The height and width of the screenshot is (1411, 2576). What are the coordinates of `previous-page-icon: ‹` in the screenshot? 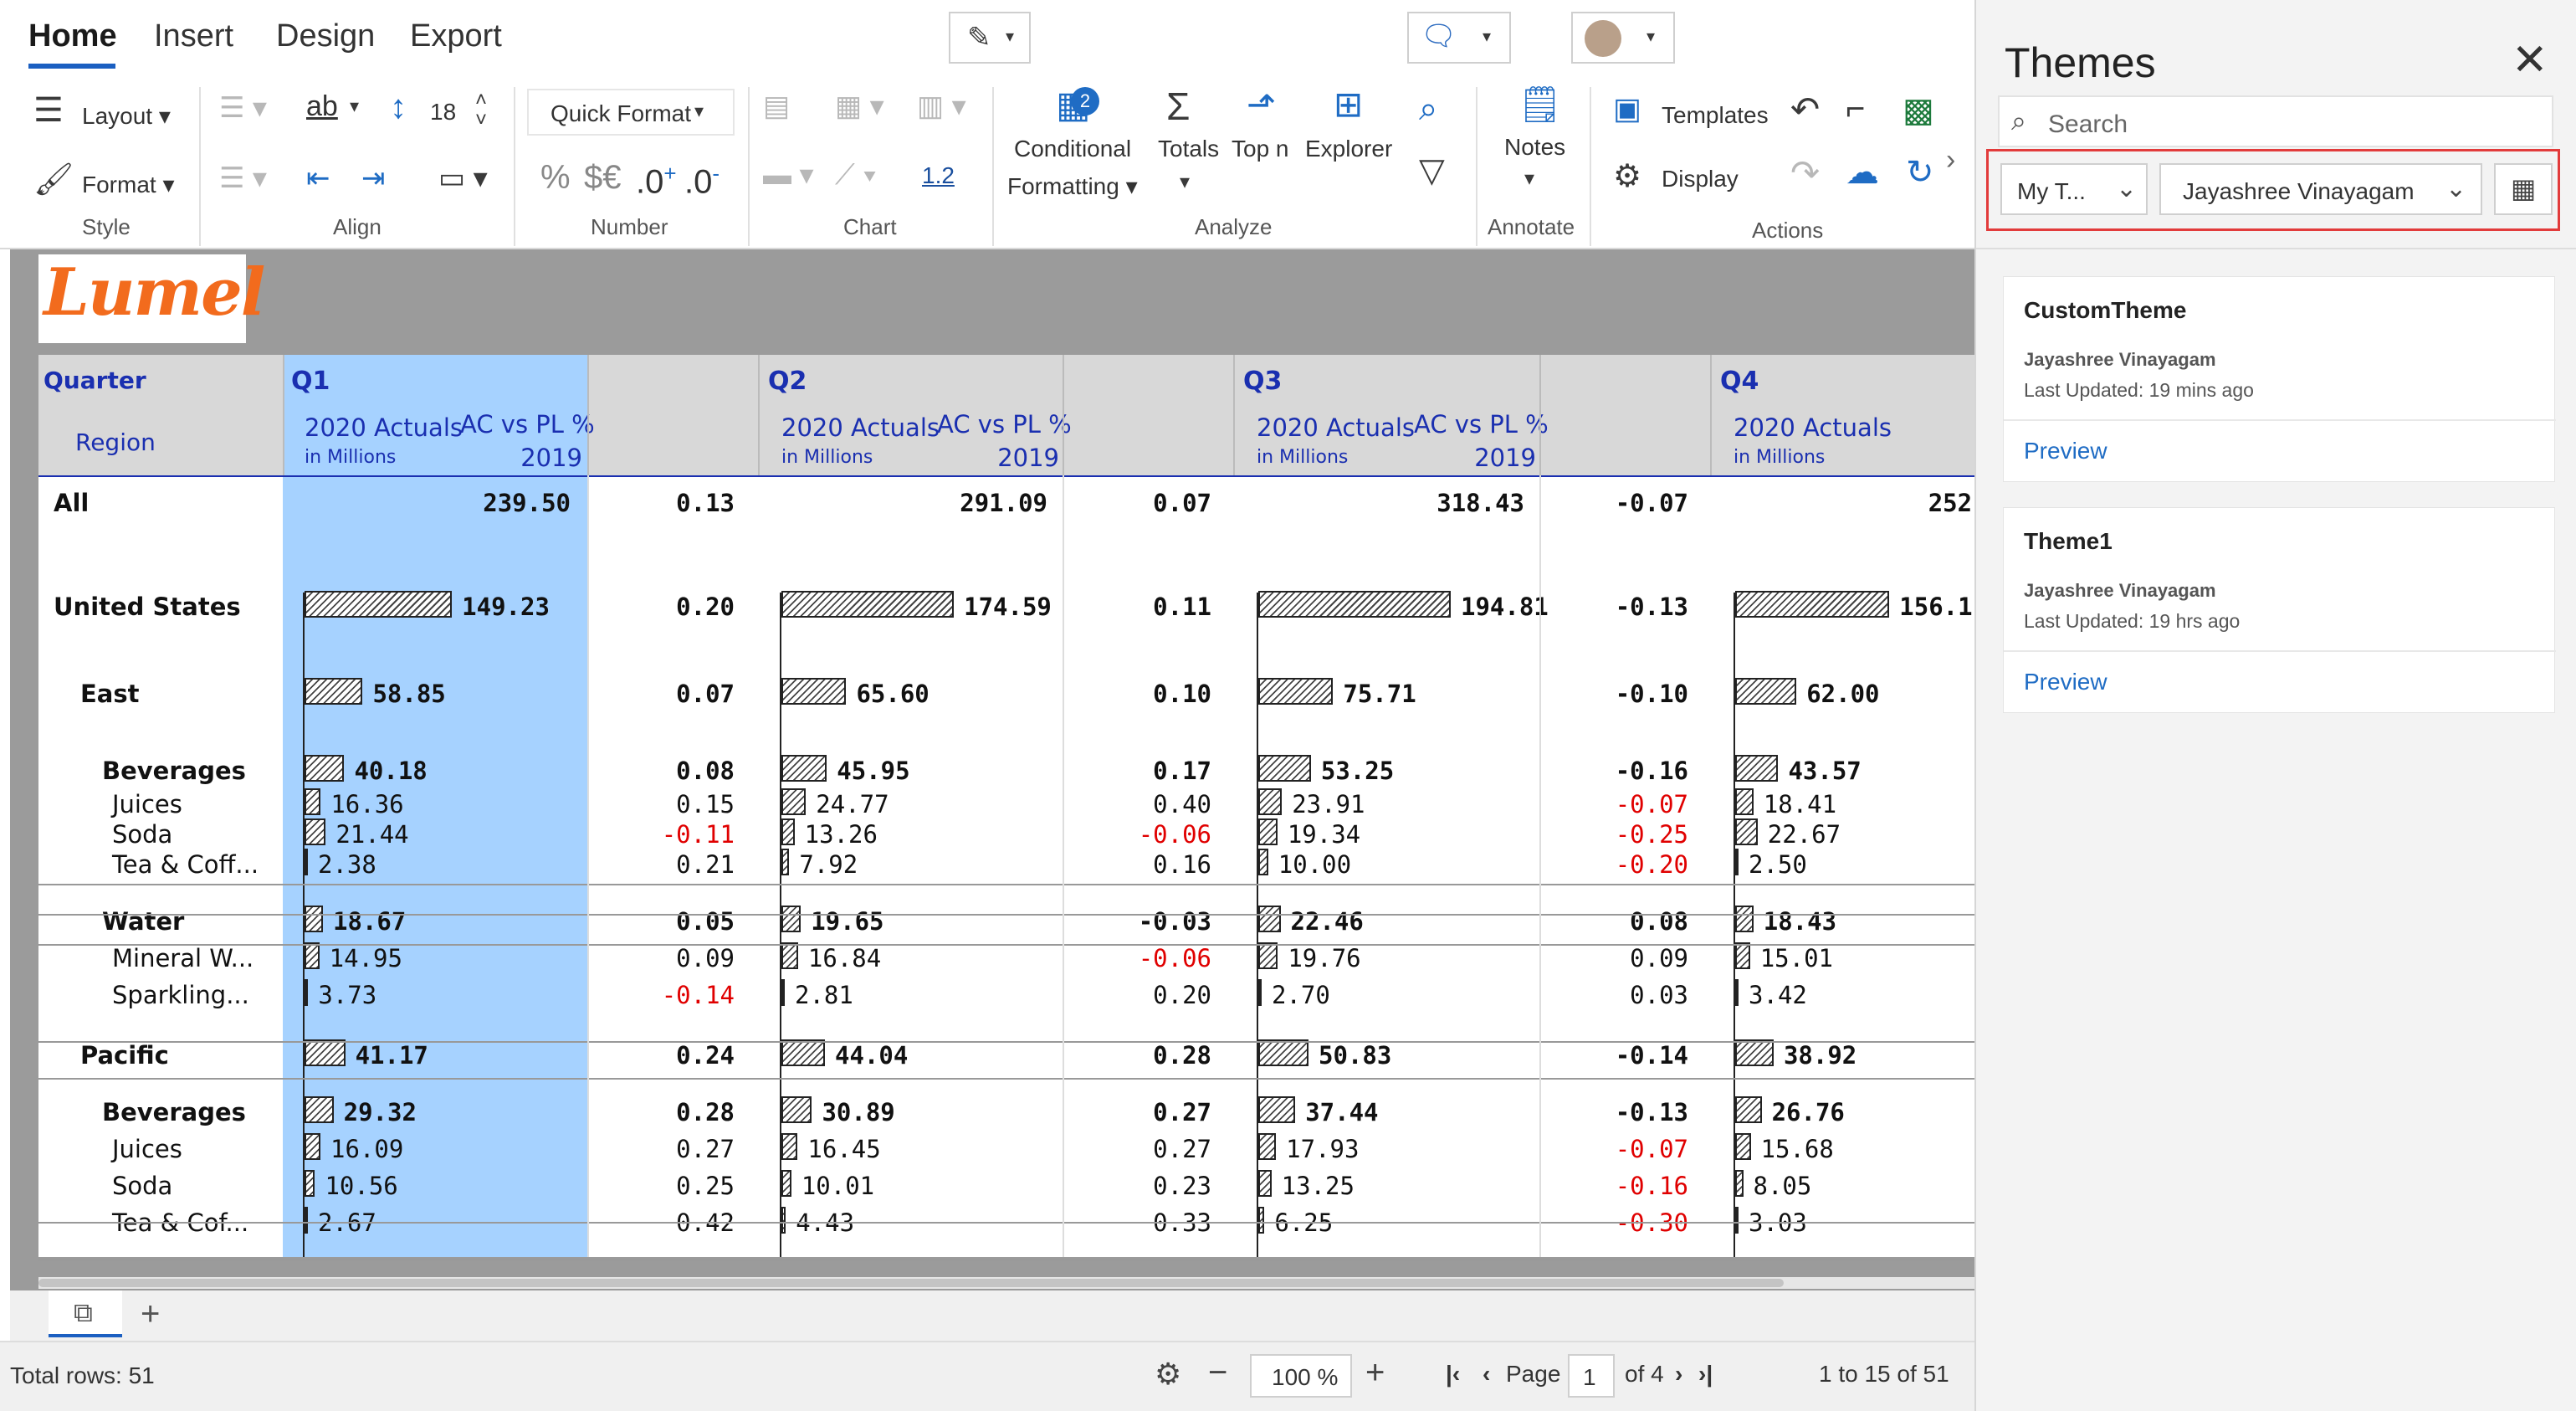 It's located at (1487, 1374).